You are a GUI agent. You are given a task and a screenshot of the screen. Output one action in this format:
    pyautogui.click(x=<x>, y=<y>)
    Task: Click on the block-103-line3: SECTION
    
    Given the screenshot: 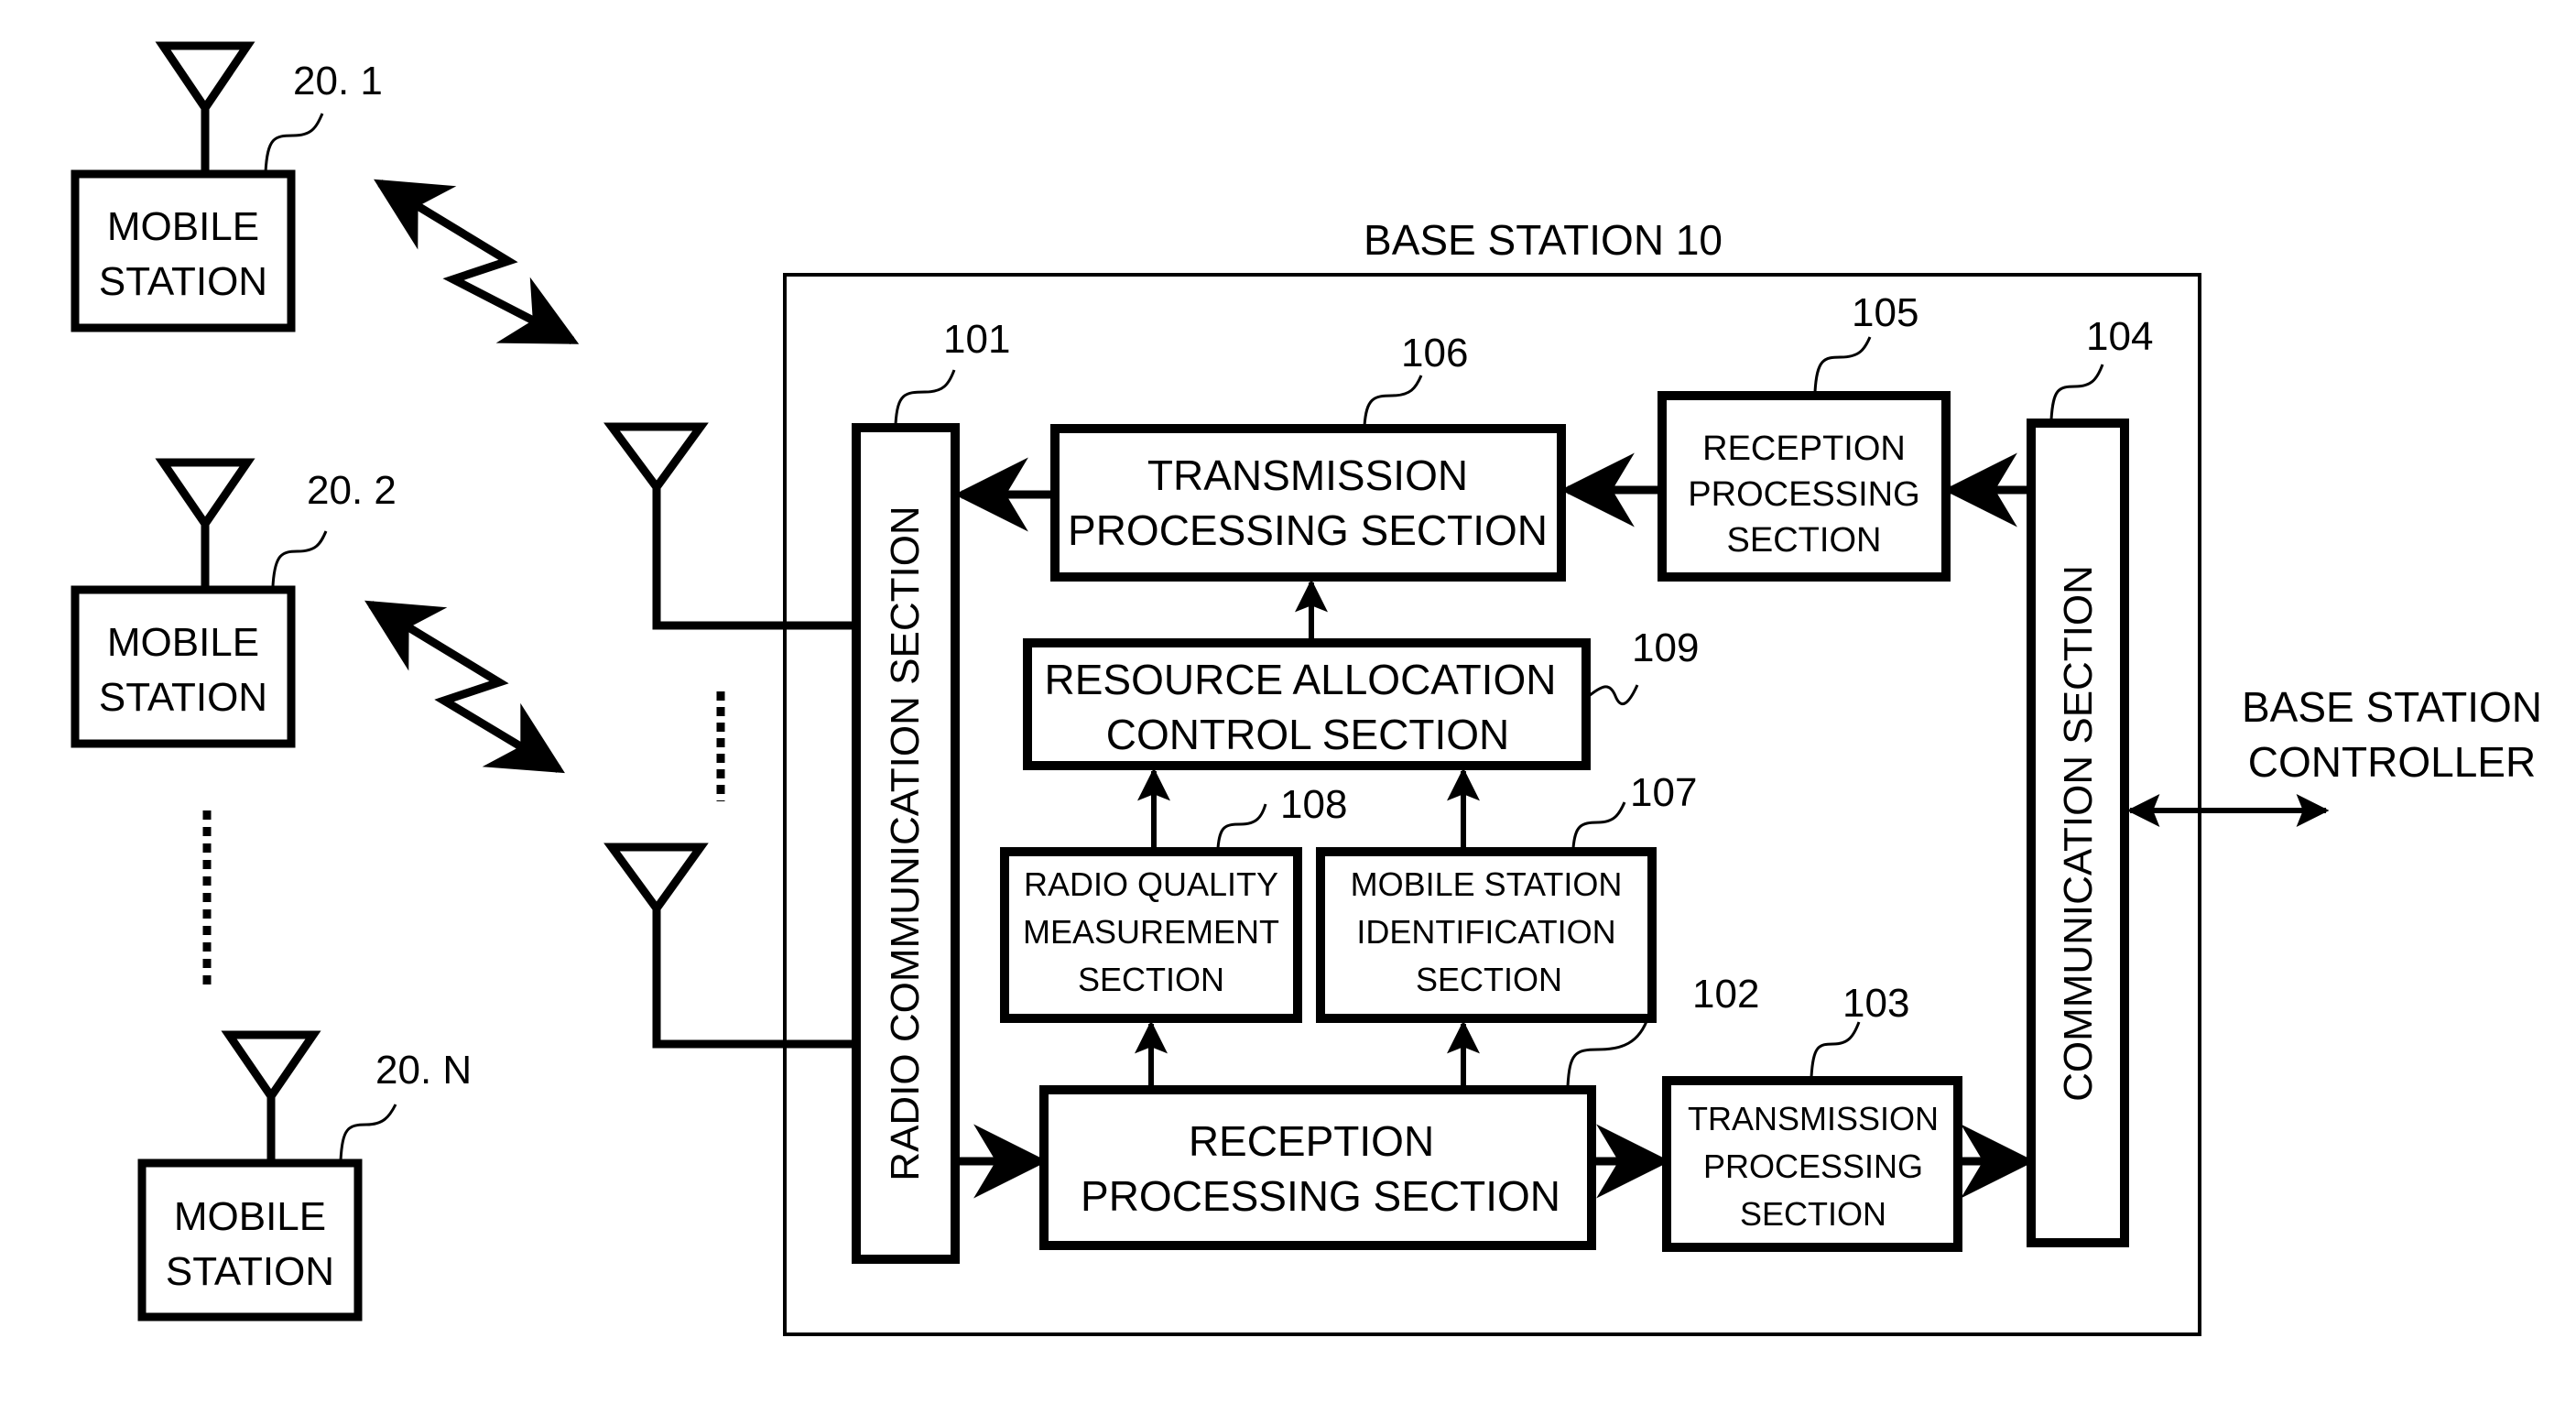 What is the action you would take?
    pyautogui.click(x=1813, y=1214)
    